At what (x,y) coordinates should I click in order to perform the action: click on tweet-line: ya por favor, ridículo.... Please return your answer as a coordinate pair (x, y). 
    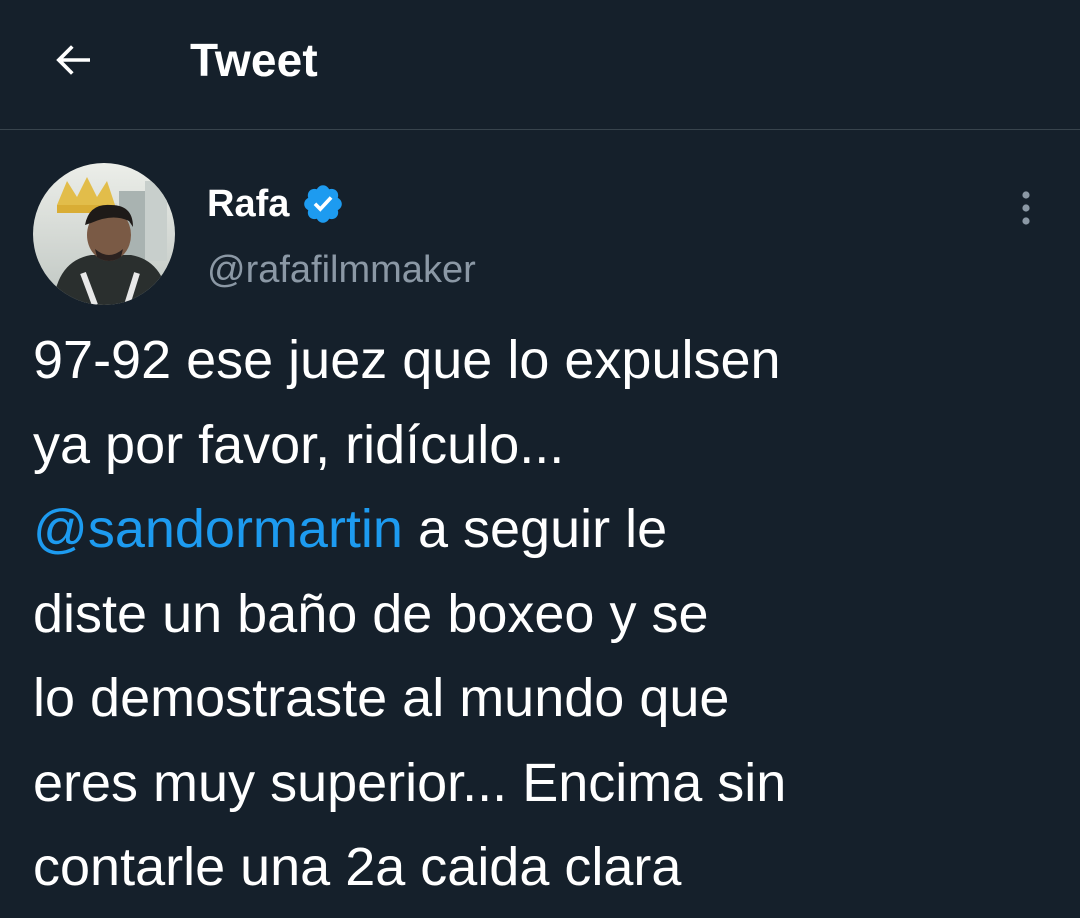
    Looking at the image, I should click on (299, 444).